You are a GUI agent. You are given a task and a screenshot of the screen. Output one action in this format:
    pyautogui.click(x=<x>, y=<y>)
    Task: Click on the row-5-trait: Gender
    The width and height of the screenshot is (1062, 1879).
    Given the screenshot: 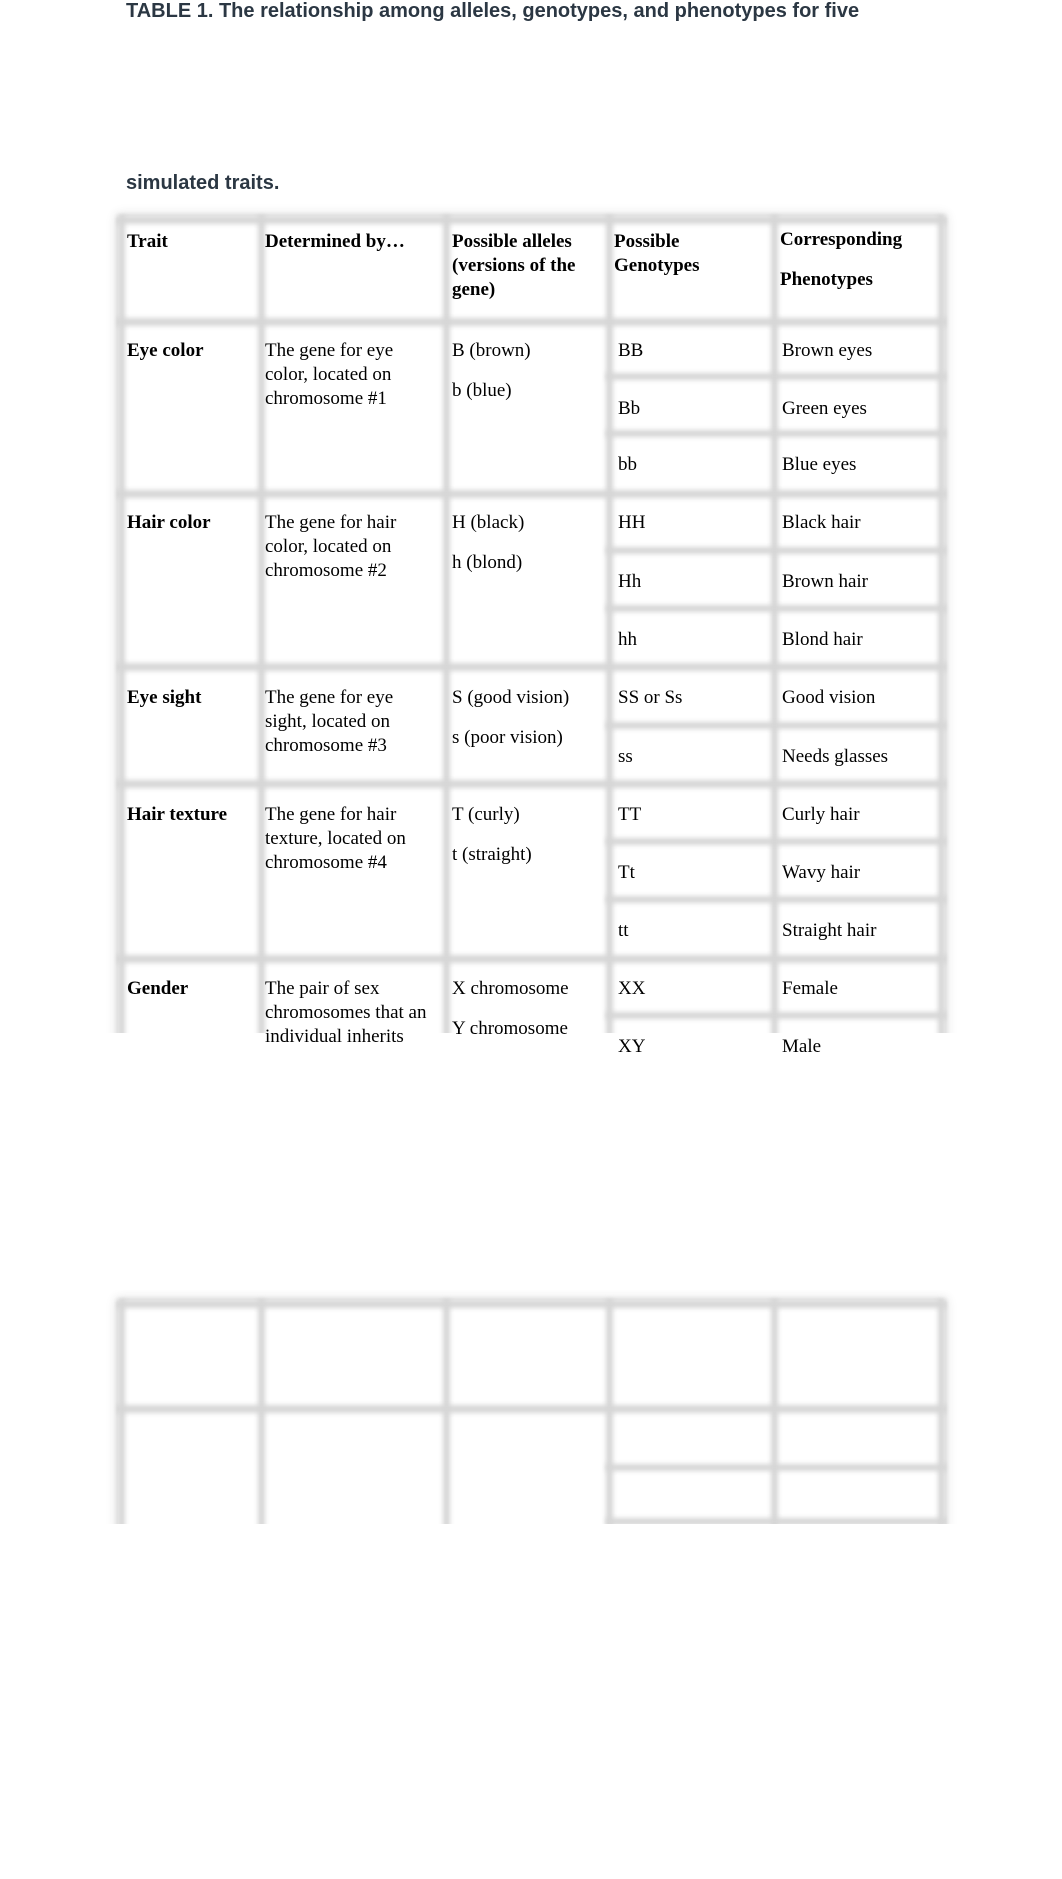 What is the action you would take?
    pyautogui.click(x=158, y=988)
    